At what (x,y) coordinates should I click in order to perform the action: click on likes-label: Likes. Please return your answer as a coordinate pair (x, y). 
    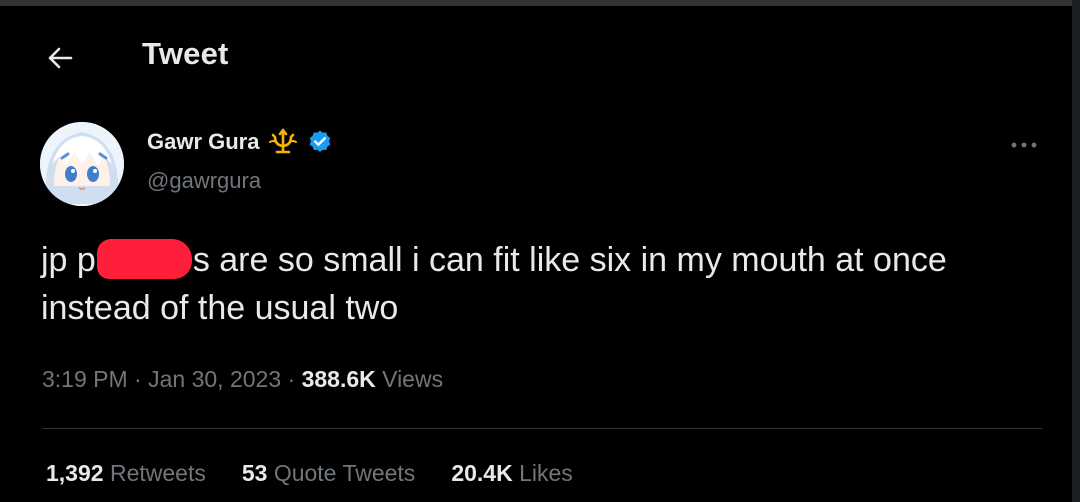
    Looking at the image, I should click on (546, 473).